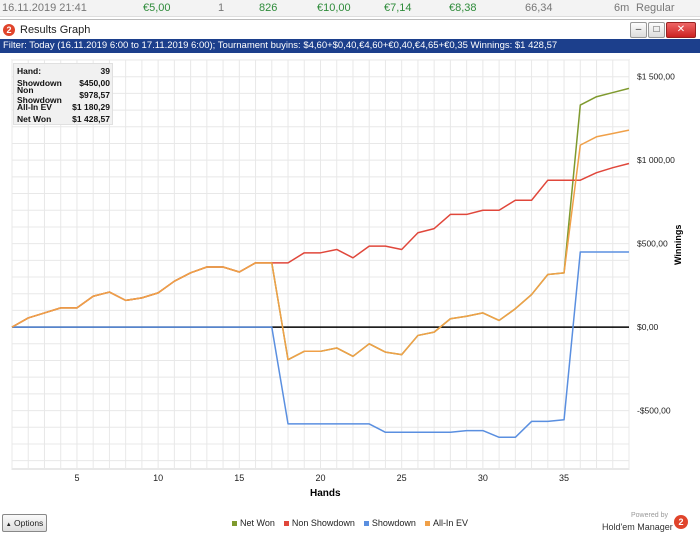 This screenshot has width=700, height=536. What do you see at coordinates (325, 493) in the screenshot?
I see `x-axis-label: Hands` at bounding box center [325, 493].